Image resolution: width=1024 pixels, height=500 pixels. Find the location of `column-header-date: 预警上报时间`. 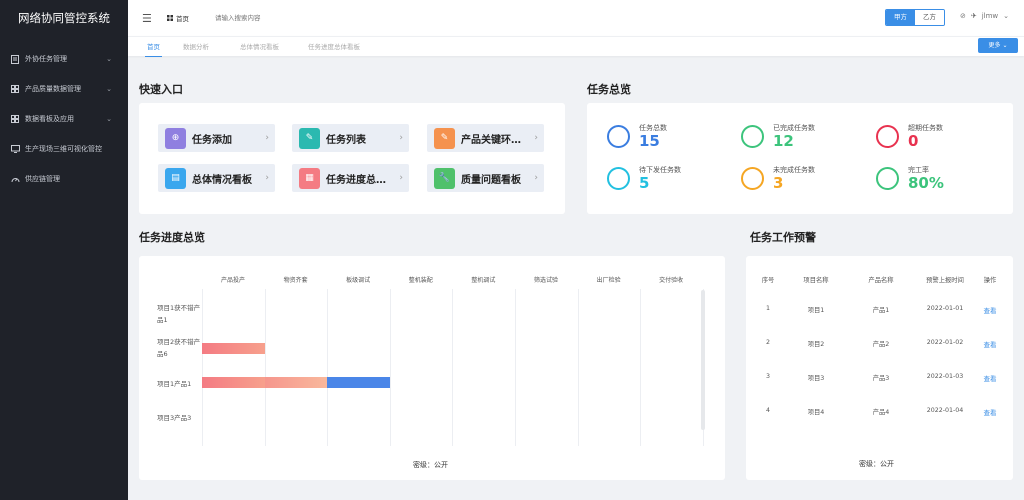

column-header-date: 预警上报时间 is located at coordinates (945, 280).